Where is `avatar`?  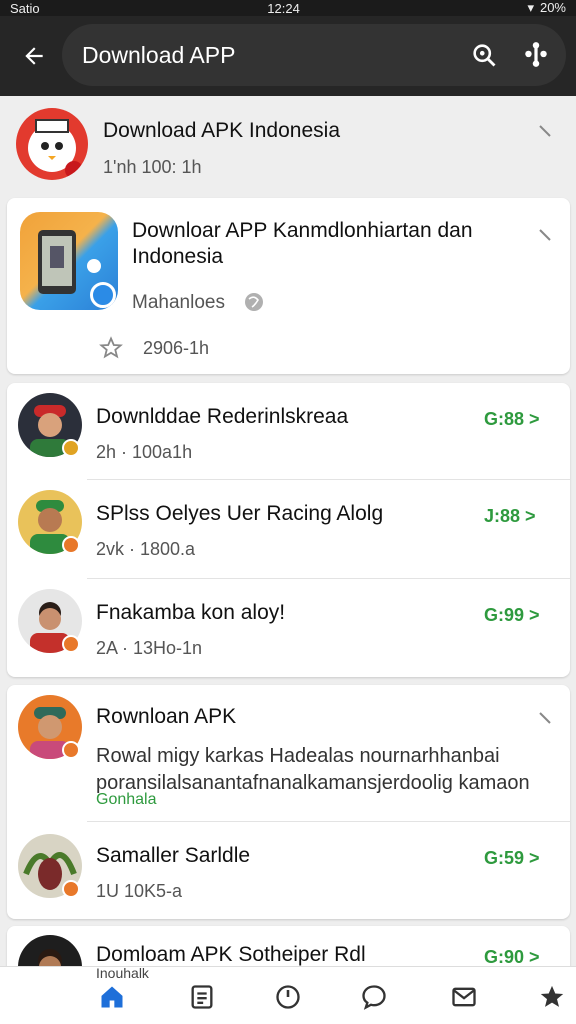 avatar is located at coordinates (50, 950).